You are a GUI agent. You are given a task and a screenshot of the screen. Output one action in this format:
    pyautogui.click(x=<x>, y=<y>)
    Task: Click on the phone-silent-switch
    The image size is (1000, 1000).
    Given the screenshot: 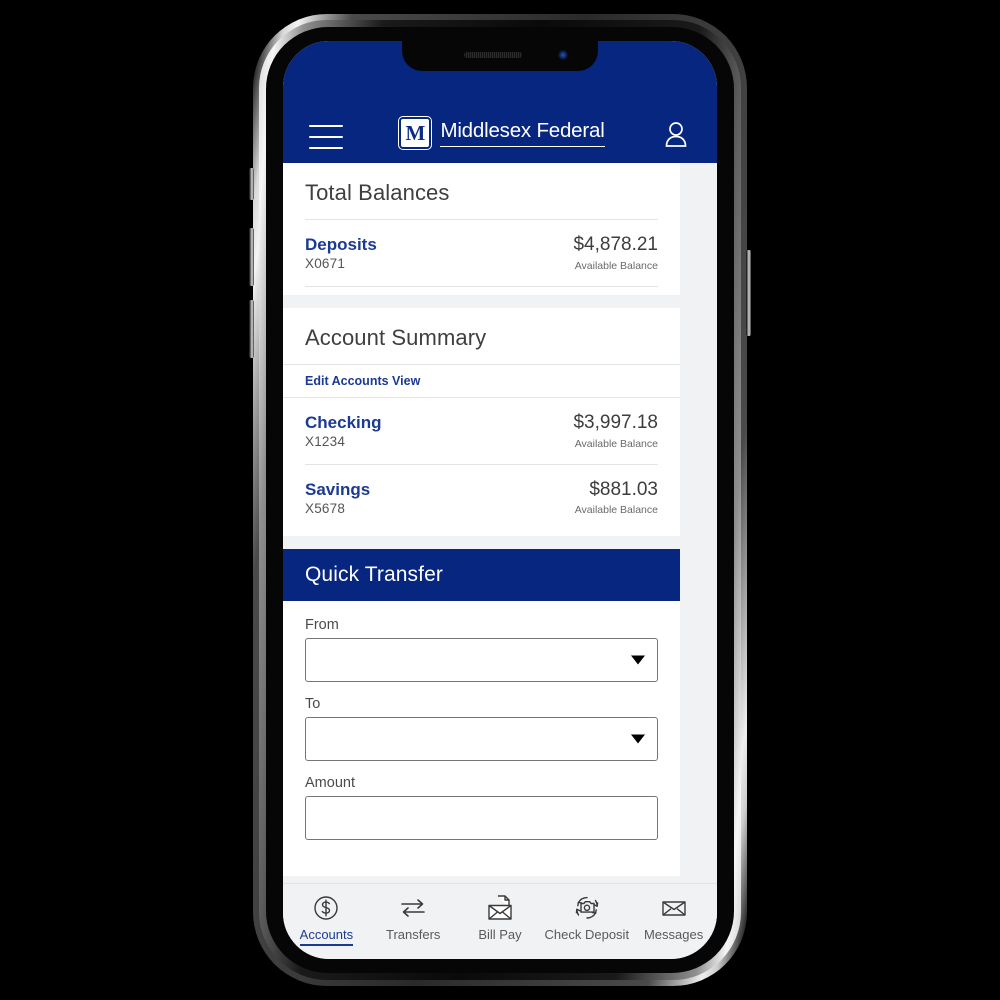 What is the action you would take?
    pyautogui.click(x=251, y=184)
    